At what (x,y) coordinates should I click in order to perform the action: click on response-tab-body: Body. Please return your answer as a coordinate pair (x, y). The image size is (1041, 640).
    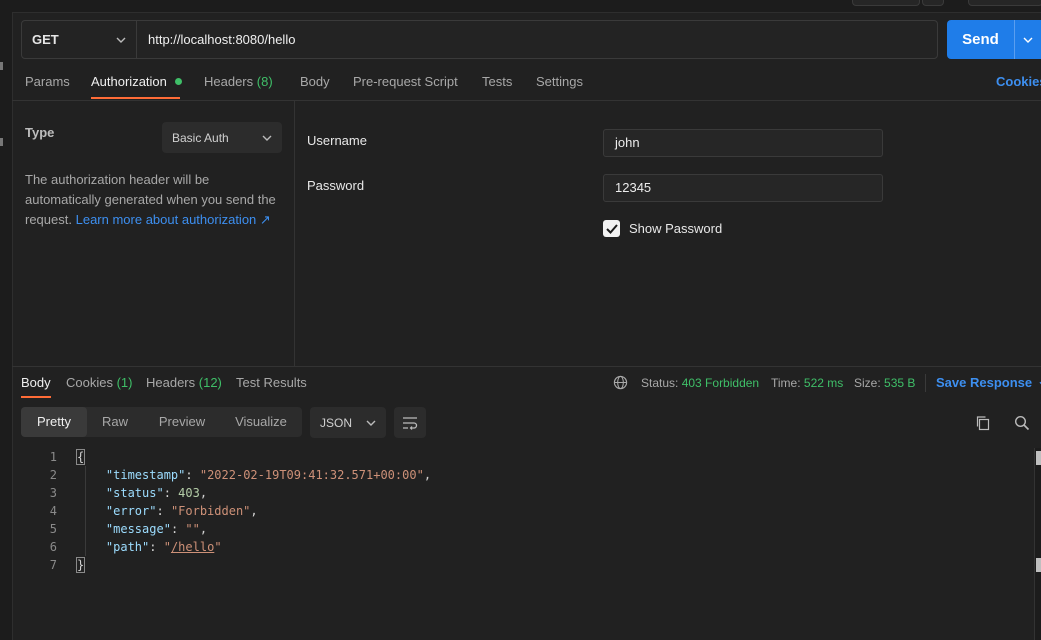
    Looking at the image, I should click on (36, 382).